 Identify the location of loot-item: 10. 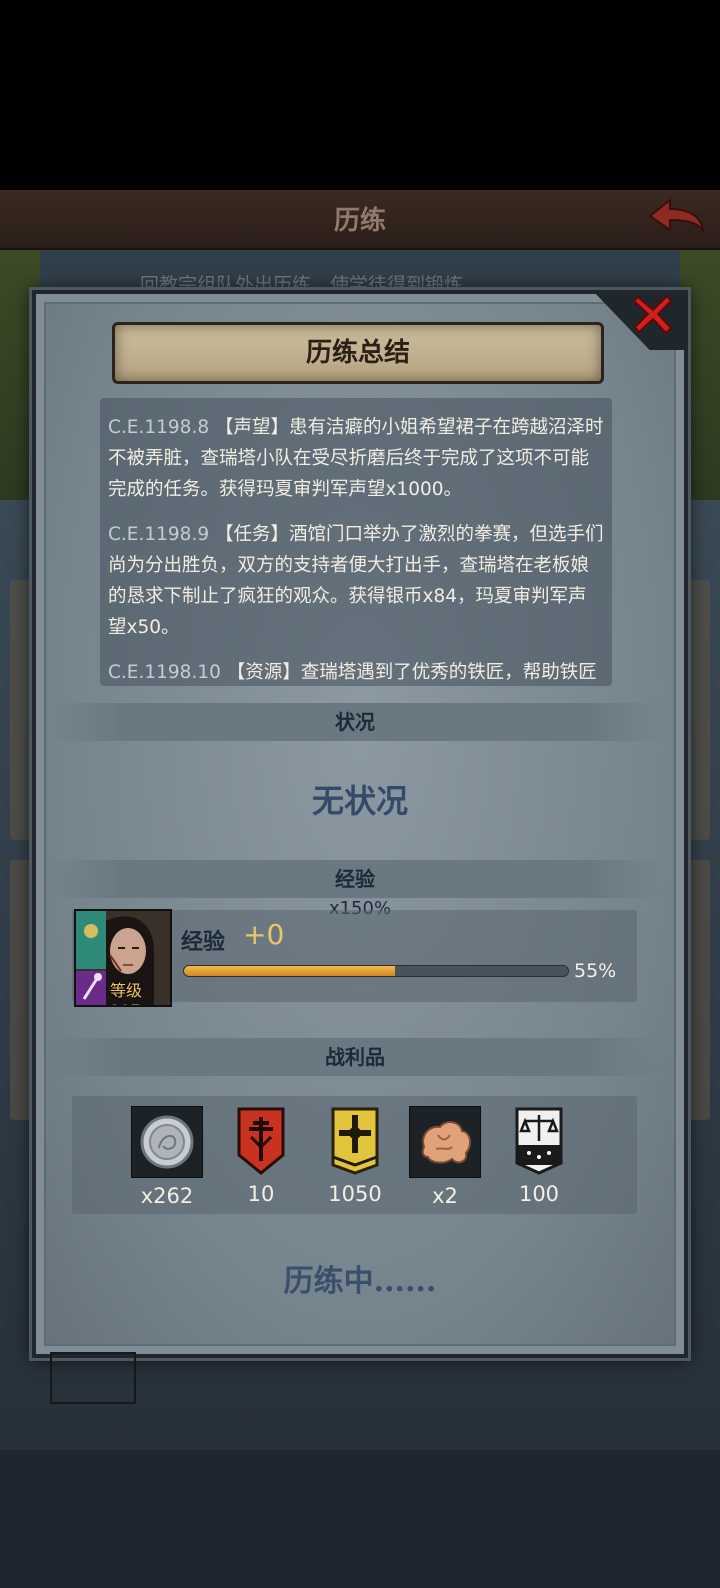
(261, 1156).